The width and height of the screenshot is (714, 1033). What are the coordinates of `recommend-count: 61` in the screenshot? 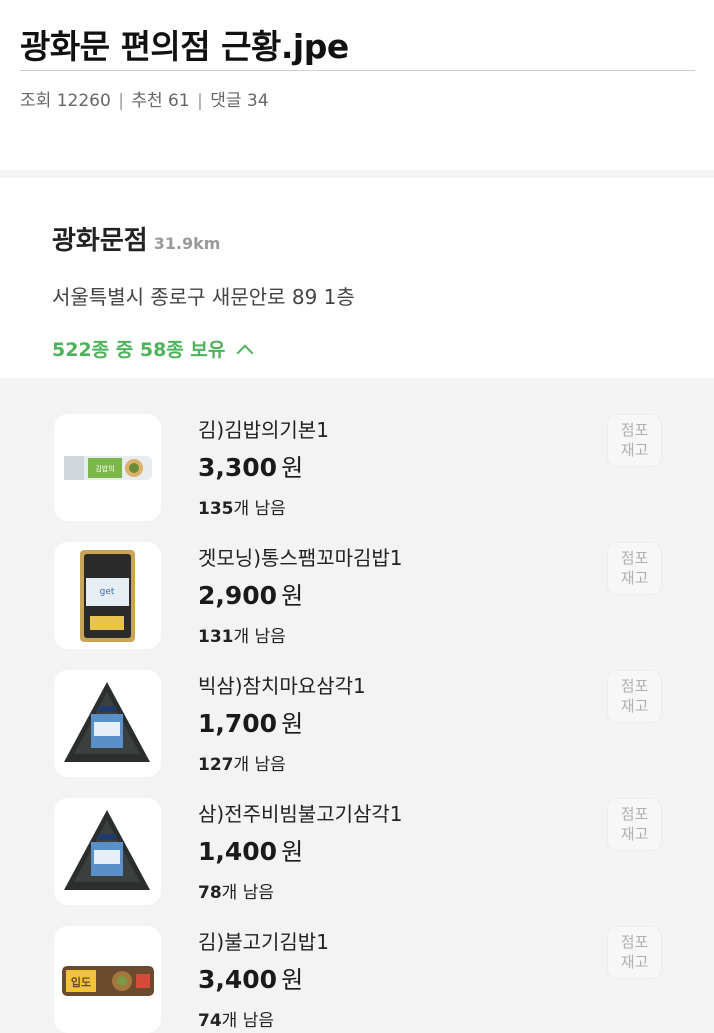 It's located at (179, 101).